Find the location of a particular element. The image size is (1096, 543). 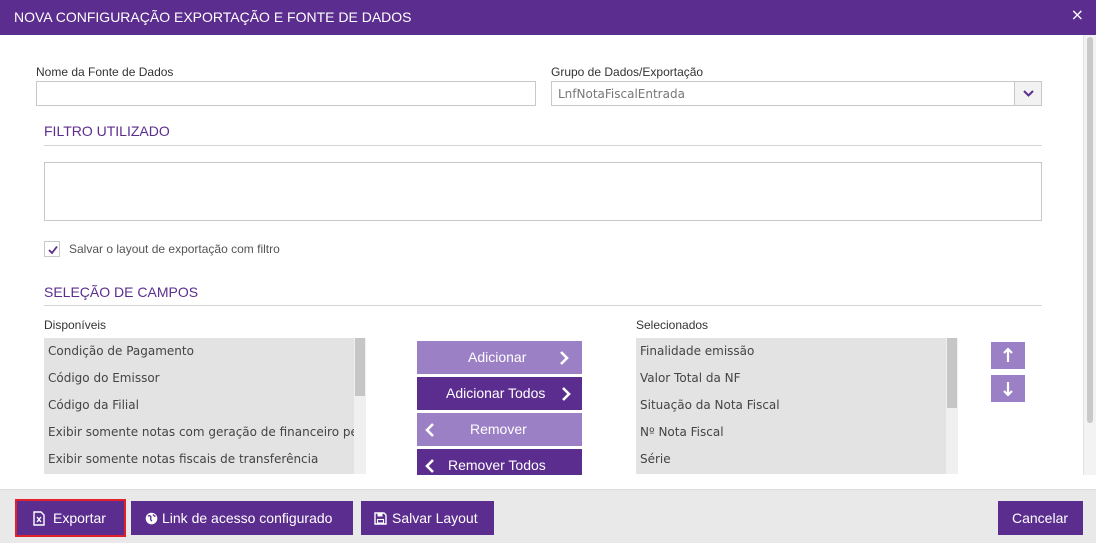

move-up-button is located at coordinates (1008, 355).